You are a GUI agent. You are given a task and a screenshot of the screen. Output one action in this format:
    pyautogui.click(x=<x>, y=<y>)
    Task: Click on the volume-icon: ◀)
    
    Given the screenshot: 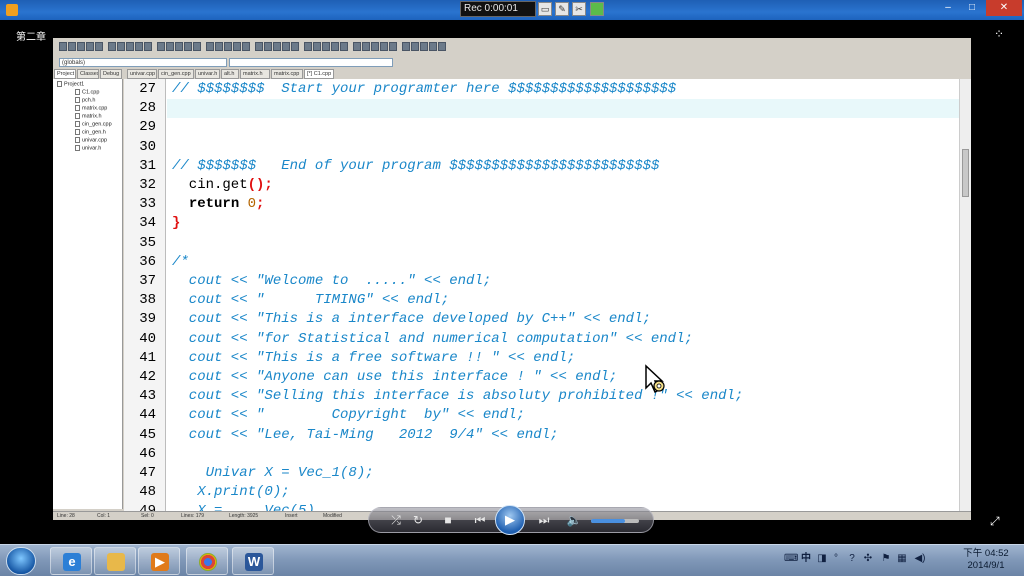 What is the action you would take?
    pyautogui.click(x=920, y=559)
    